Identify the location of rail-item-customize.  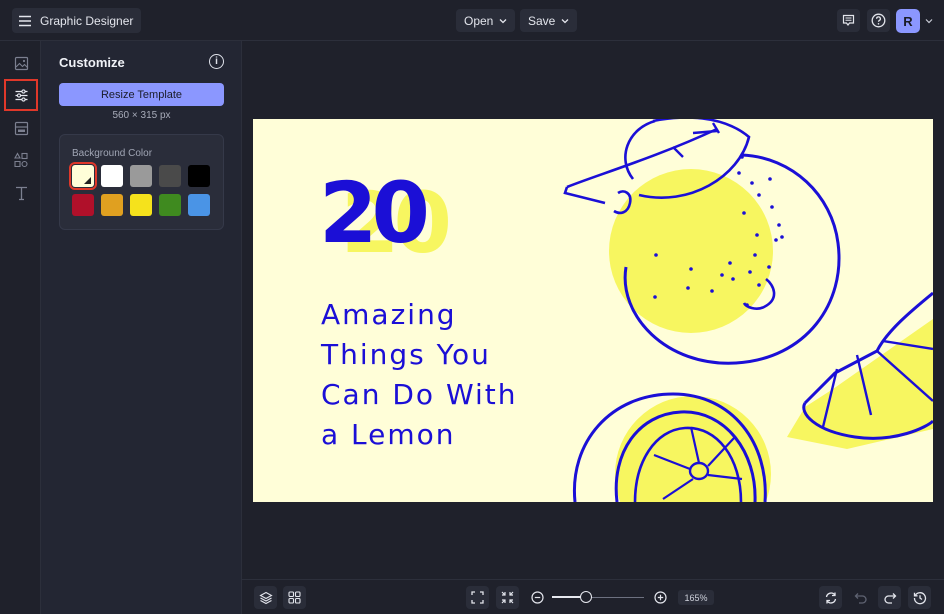
(21, 95).